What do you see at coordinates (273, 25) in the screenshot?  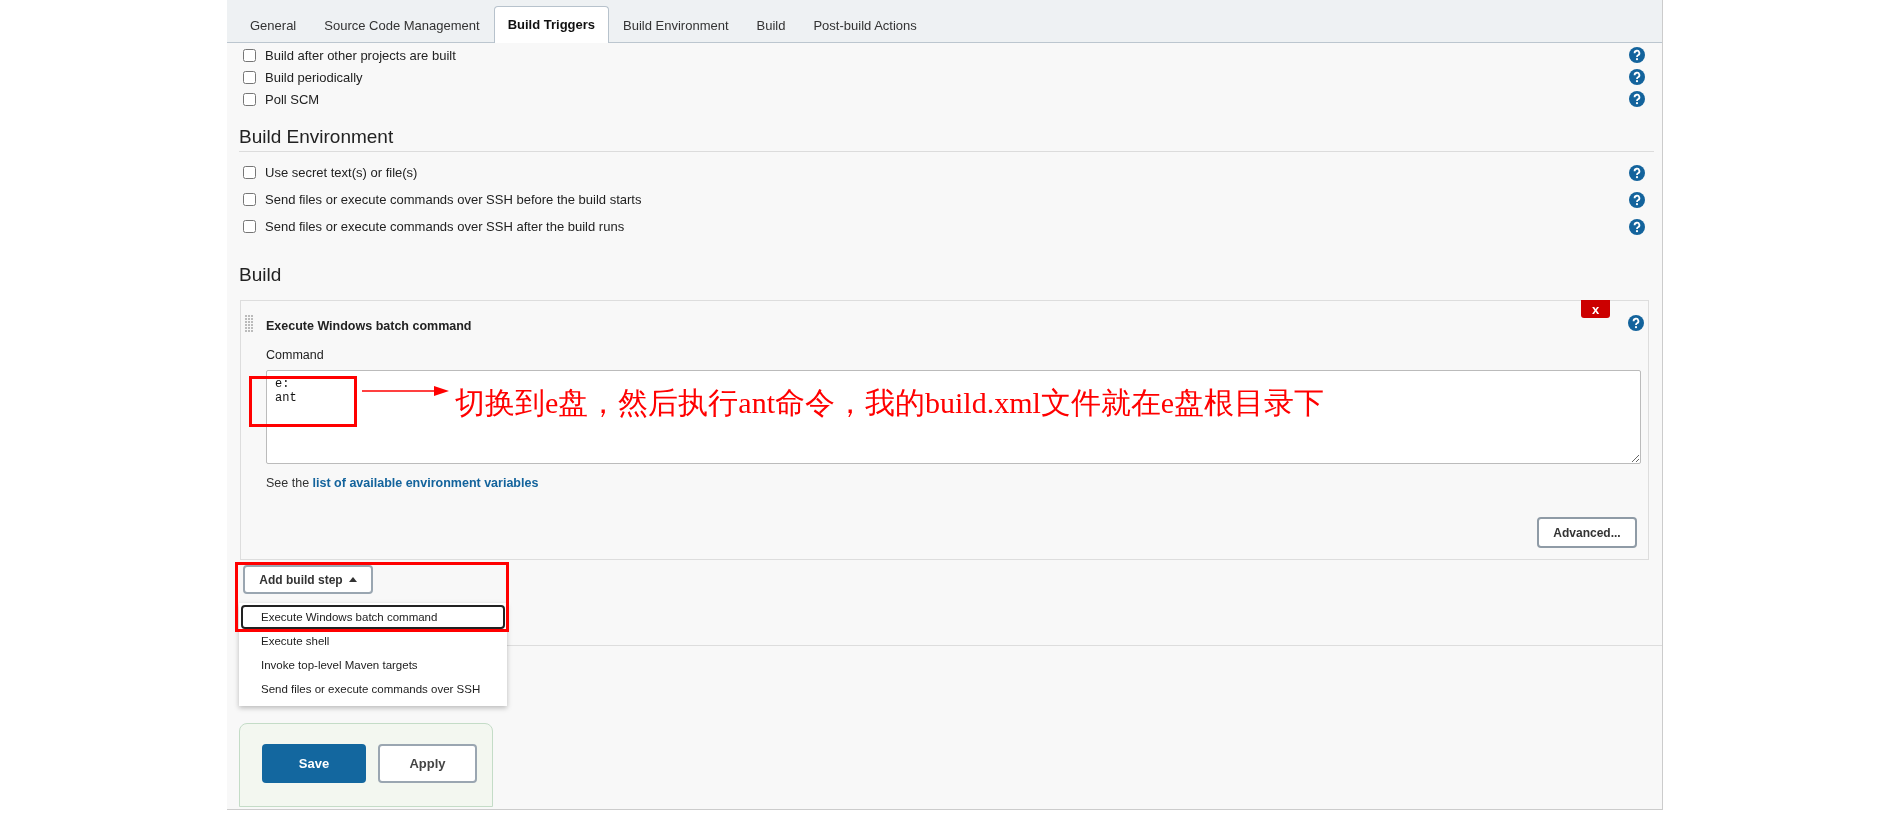 I see `tab: General` at bounding box center [273, 25].